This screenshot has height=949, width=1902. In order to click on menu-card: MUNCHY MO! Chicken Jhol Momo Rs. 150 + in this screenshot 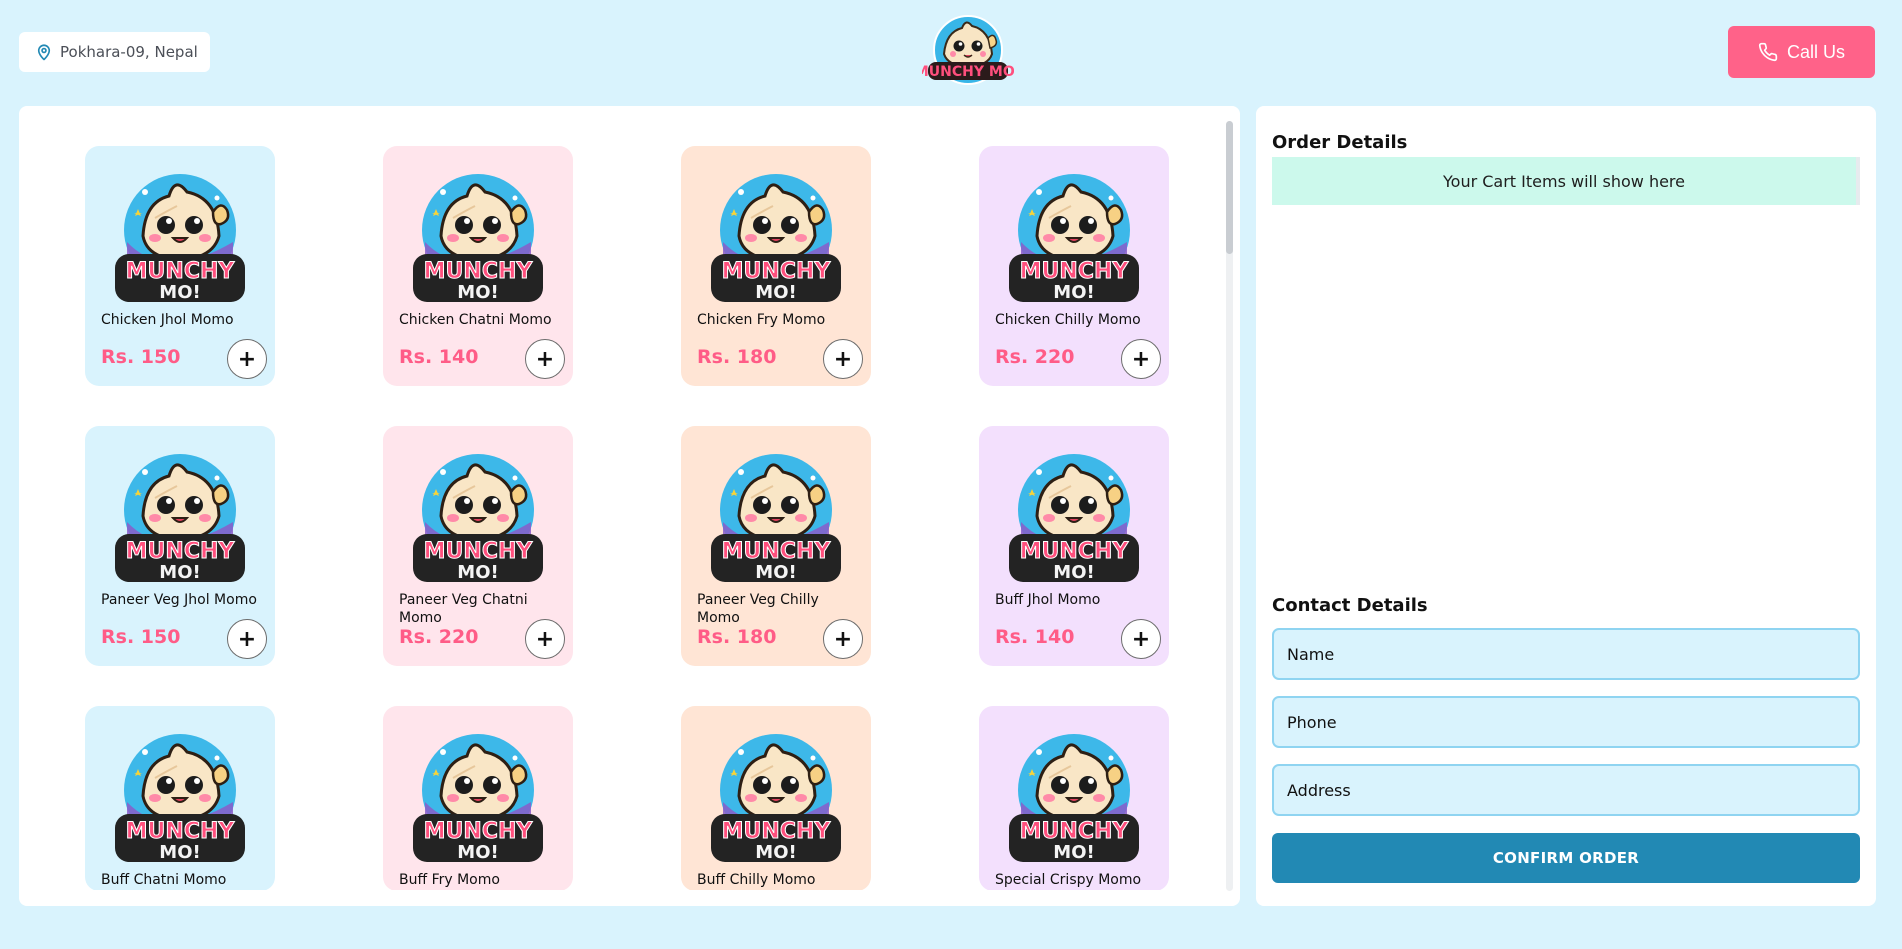, I will do `click(180, 266)`.